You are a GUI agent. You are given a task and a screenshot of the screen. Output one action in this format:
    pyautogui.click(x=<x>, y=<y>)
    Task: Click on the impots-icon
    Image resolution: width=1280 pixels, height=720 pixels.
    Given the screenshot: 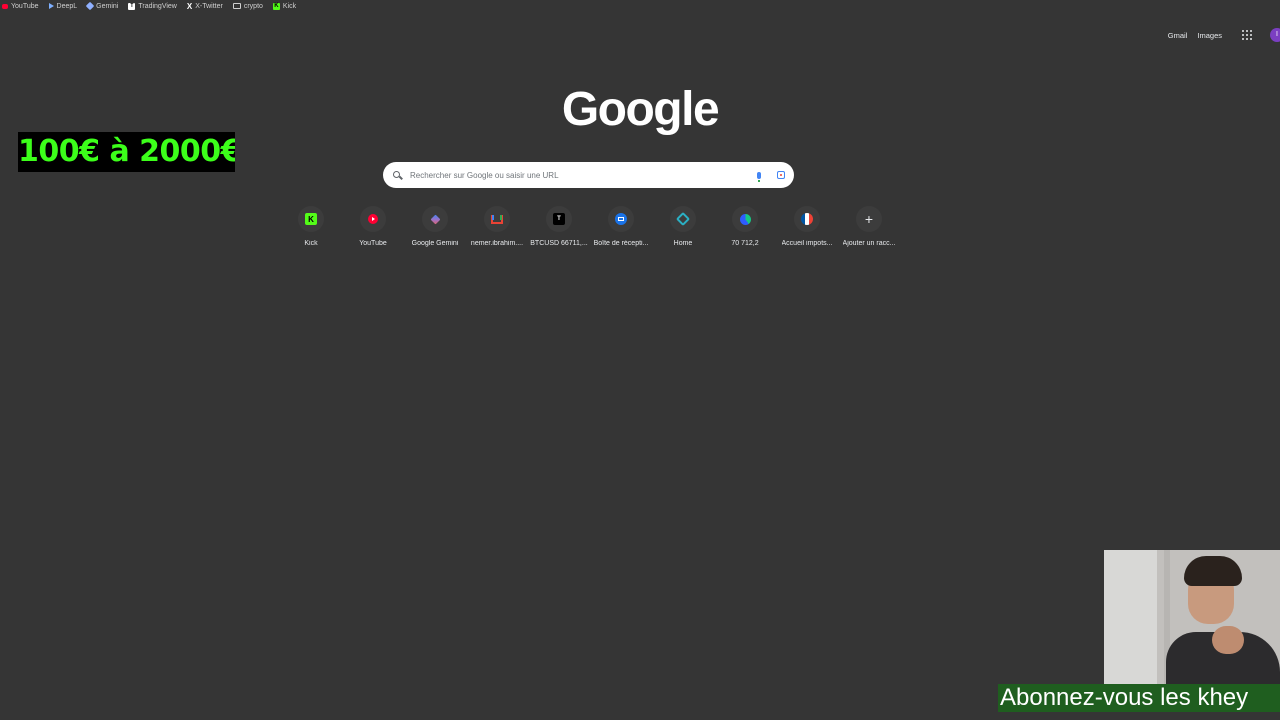 What is the action you would take?
    pyautogui.click(x=807, y=219)
    